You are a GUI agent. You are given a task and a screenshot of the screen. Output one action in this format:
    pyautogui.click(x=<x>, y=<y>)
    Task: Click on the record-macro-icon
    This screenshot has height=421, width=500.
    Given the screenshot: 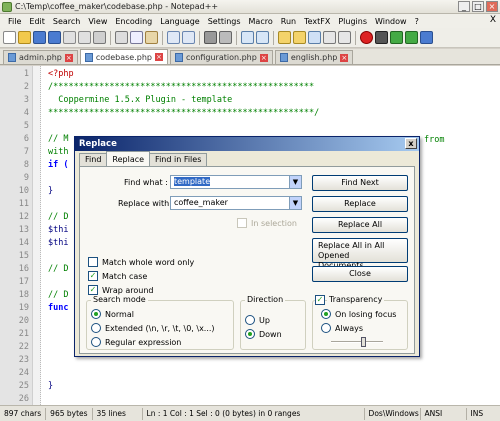 What is the action you would take?
    pyautogui.click(x=366, y=37)
    